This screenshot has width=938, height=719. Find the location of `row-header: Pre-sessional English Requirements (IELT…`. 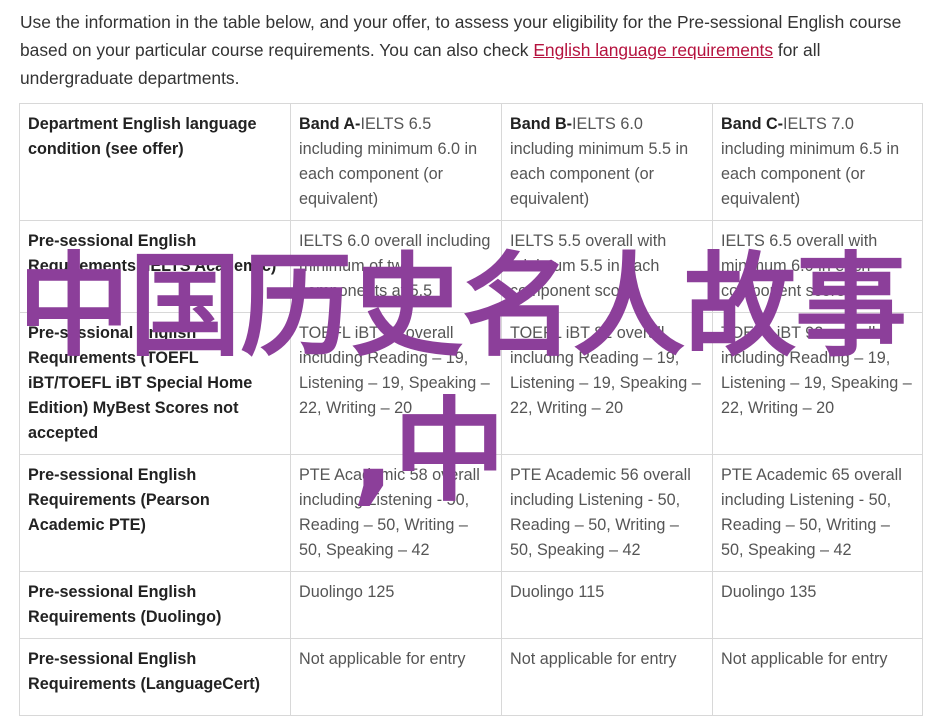

row-header: Pre-sessional English Requirements (IELT… is located at coordinates (155, 266).